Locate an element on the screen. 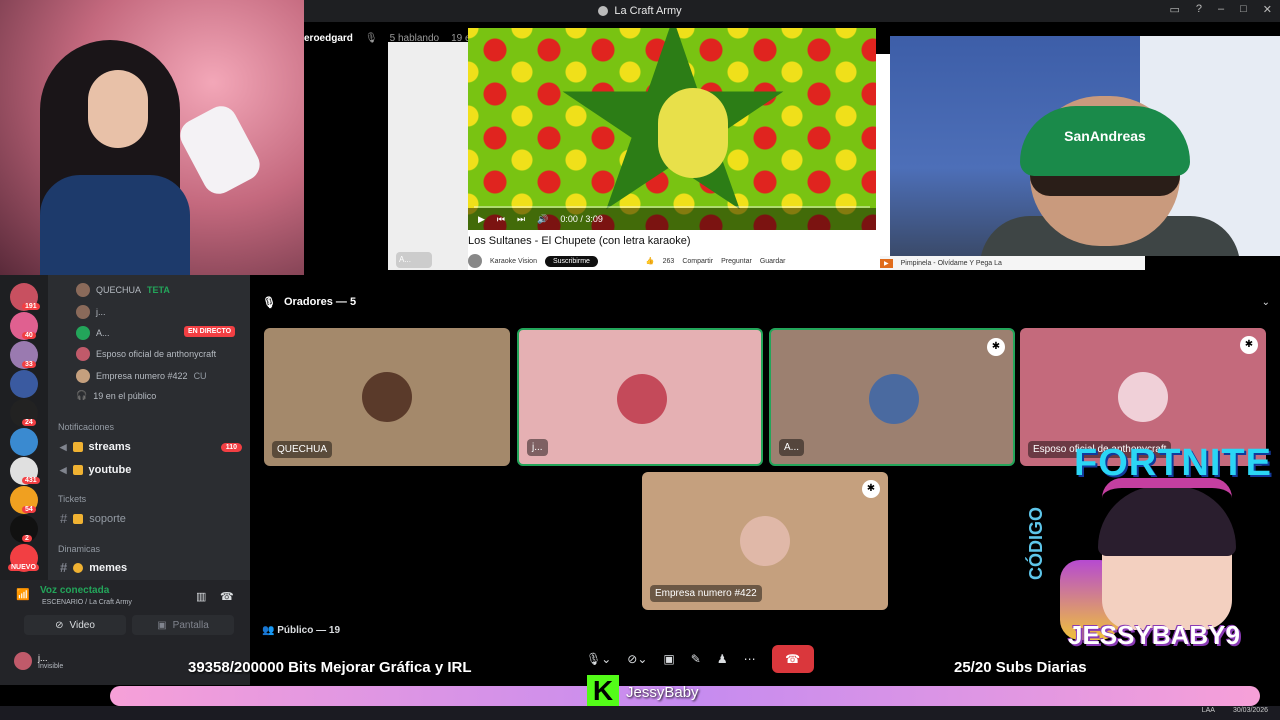 The width and height of the screenshot is (1280, 720). invite-icon: ♟ is located at coordinates (722, 659).